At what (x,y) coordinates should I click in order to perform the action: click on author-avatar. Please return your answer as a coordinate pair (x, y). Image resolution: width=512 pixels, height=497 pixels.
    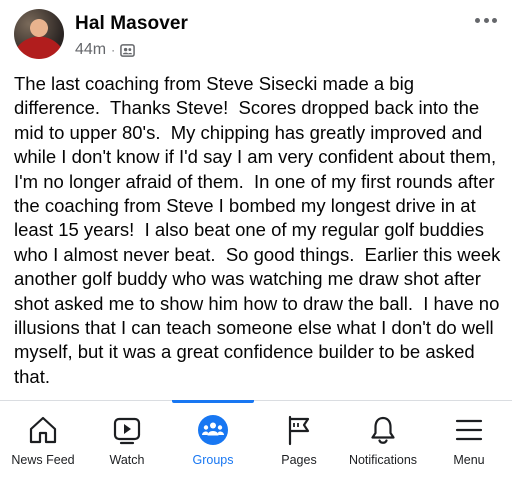
    Looking at the image, I should click on (39, 34).